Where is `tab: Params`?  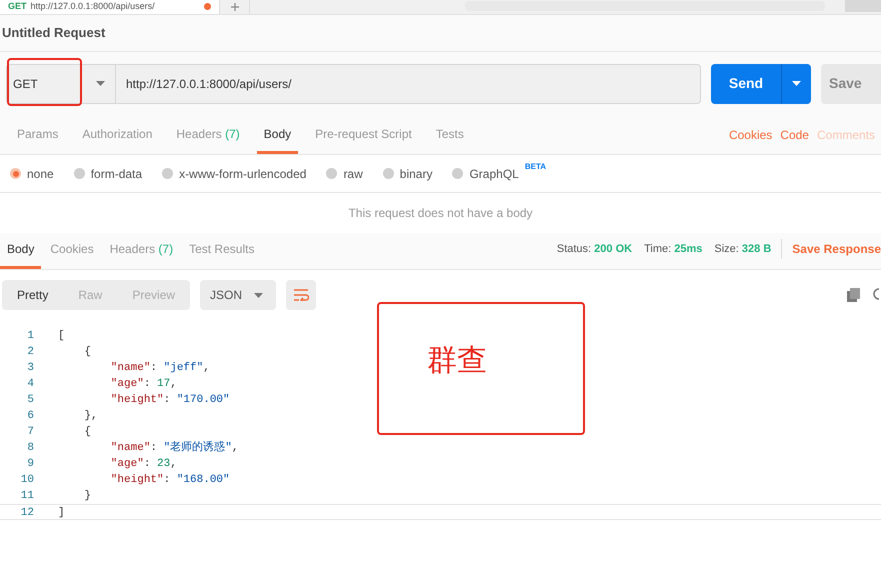 tab: Params is located at coordinates (38, 139).